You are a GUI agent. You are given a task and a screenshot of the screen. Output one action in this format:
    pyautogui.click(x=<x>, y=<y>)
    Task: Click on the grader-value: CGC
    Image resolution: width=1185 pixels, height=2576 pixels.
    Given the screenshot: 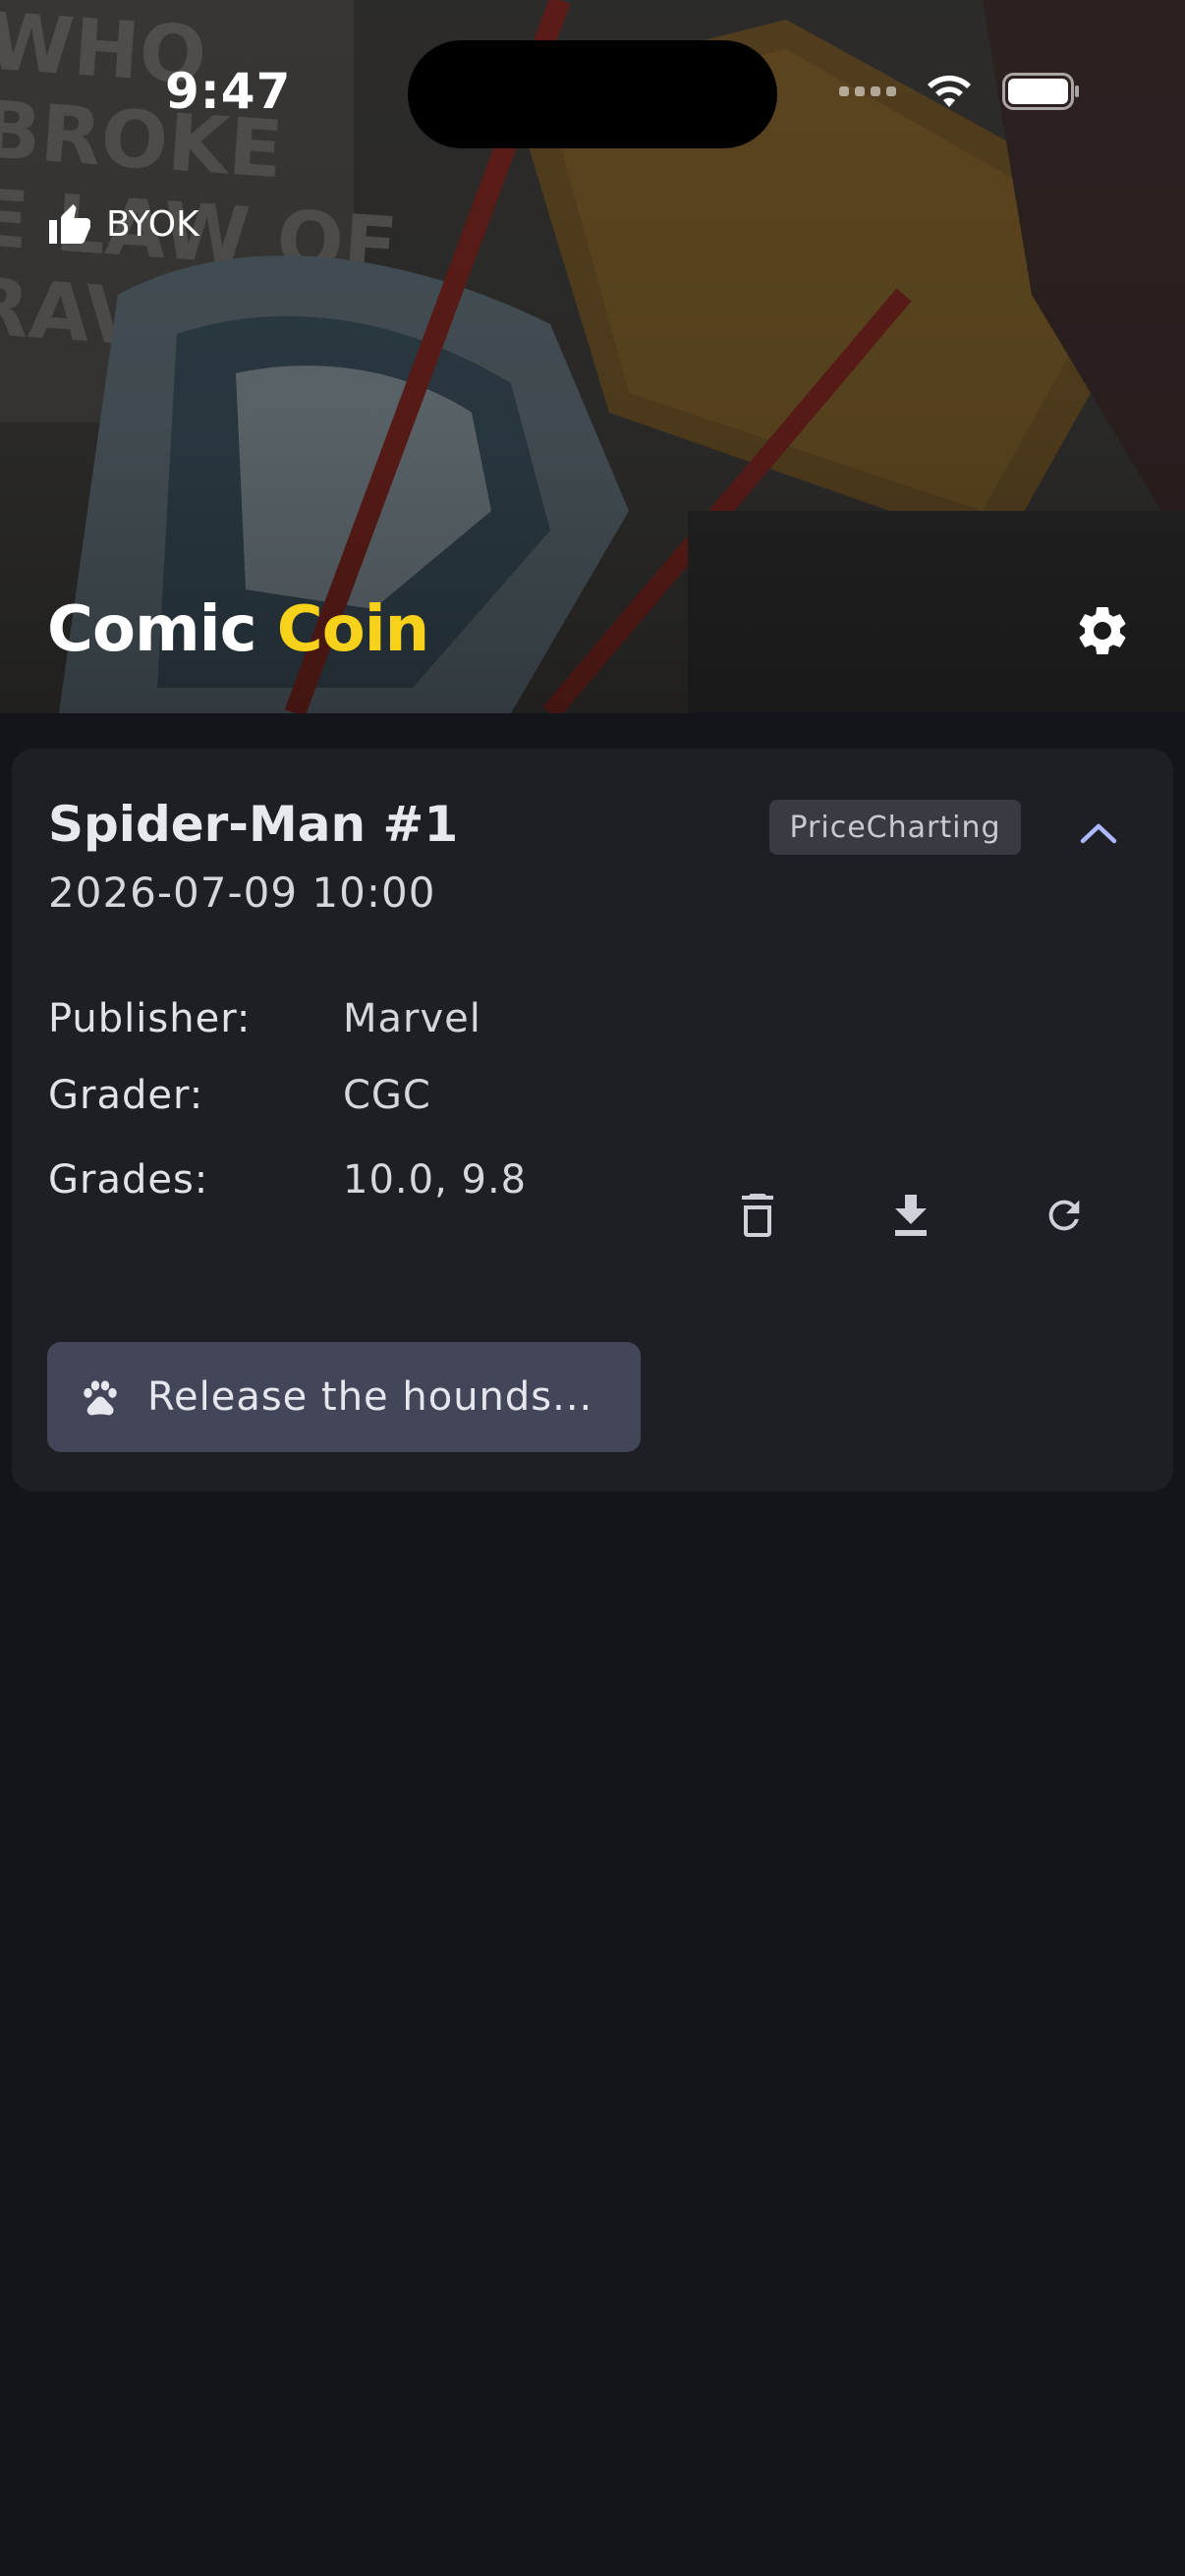 What is the action you would take?
    pyautogui.click(x=387, y=1095)
    